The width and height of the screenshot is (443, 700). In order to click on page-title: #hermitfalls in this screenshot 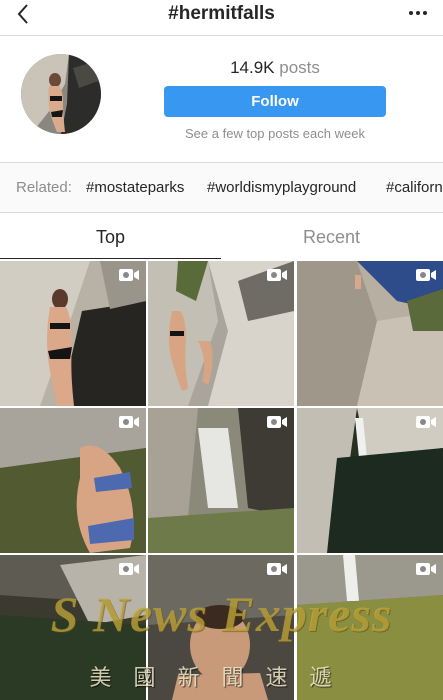, I will do `click(221, 13)`.